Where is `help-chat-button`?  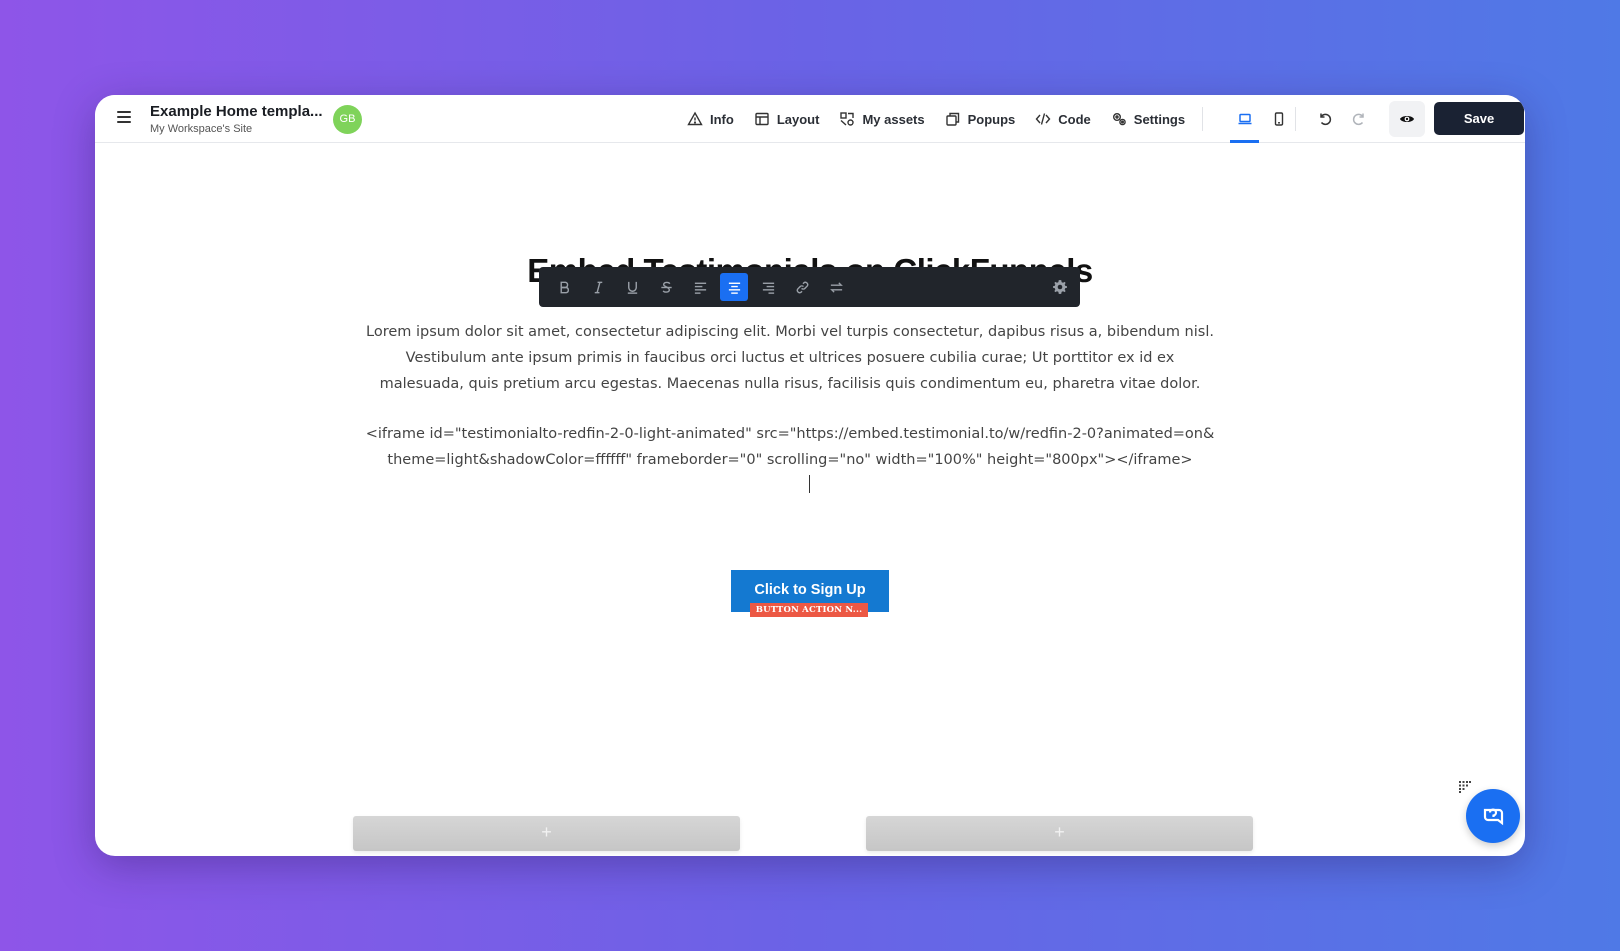
help-chat-button is located at coordinates (1493, 816).